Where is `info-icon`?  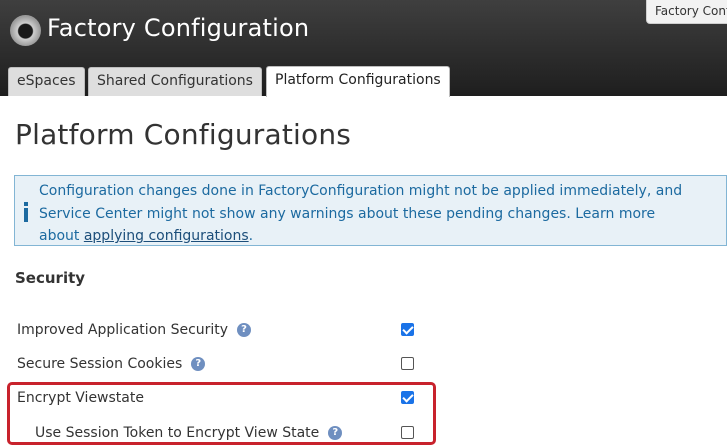
info-icon is located at coordinates (26, 212).